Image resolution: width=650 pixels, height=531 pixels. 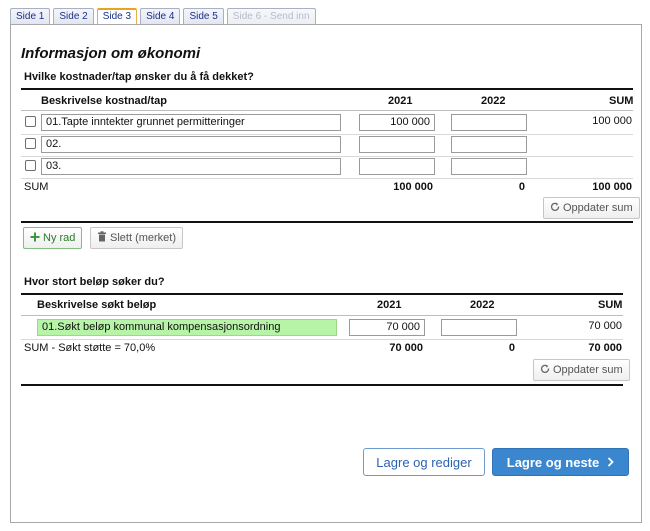 I want to click on tab-side-3: Side 3, so click(x=117, y=16).